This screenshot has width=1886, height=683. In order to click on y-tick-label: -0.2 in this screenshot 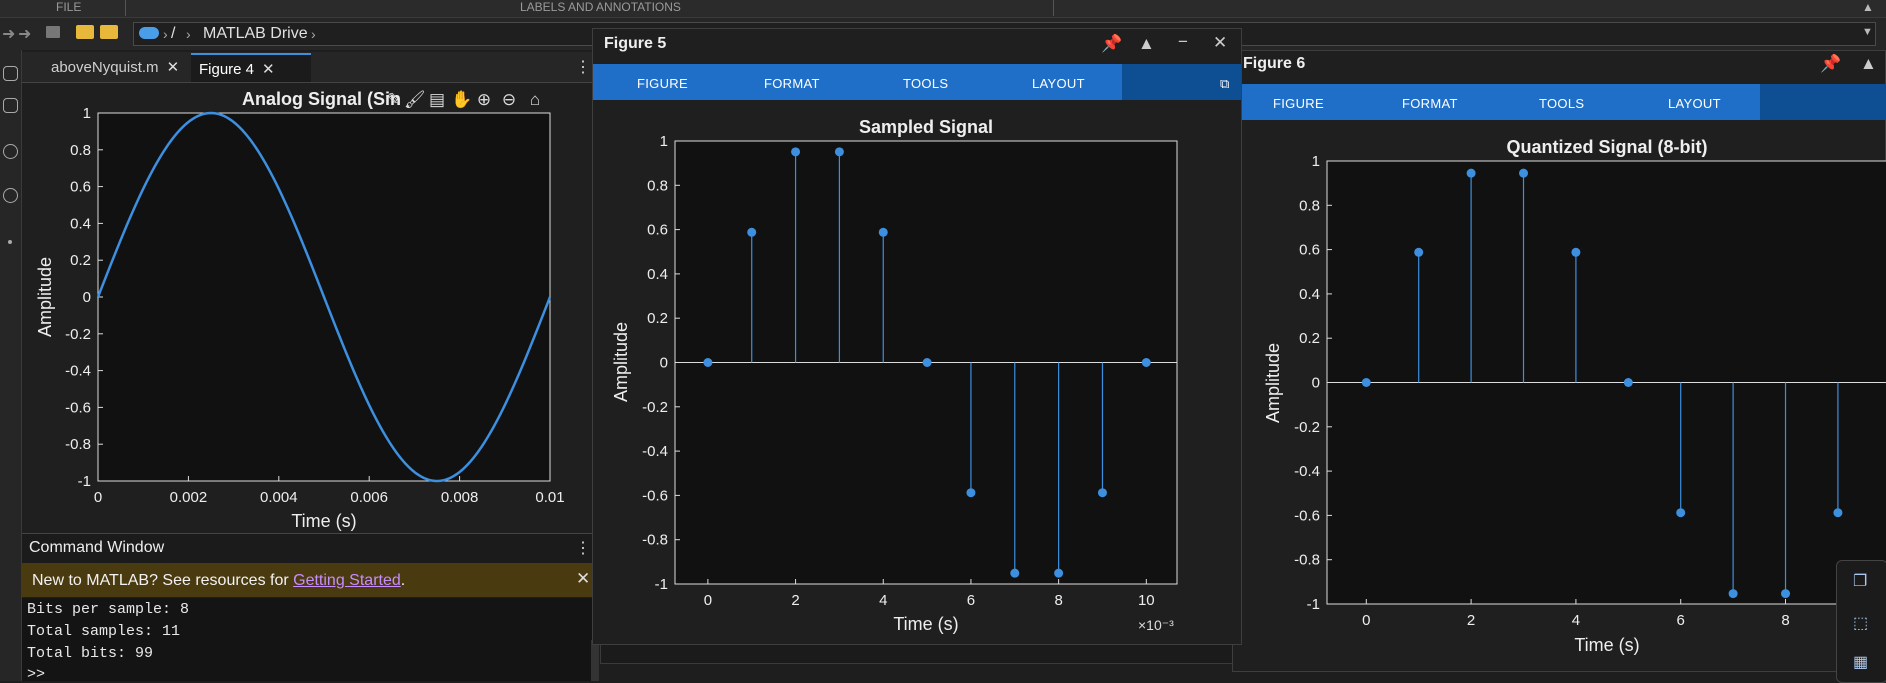, I will do `click(78, 334)`.